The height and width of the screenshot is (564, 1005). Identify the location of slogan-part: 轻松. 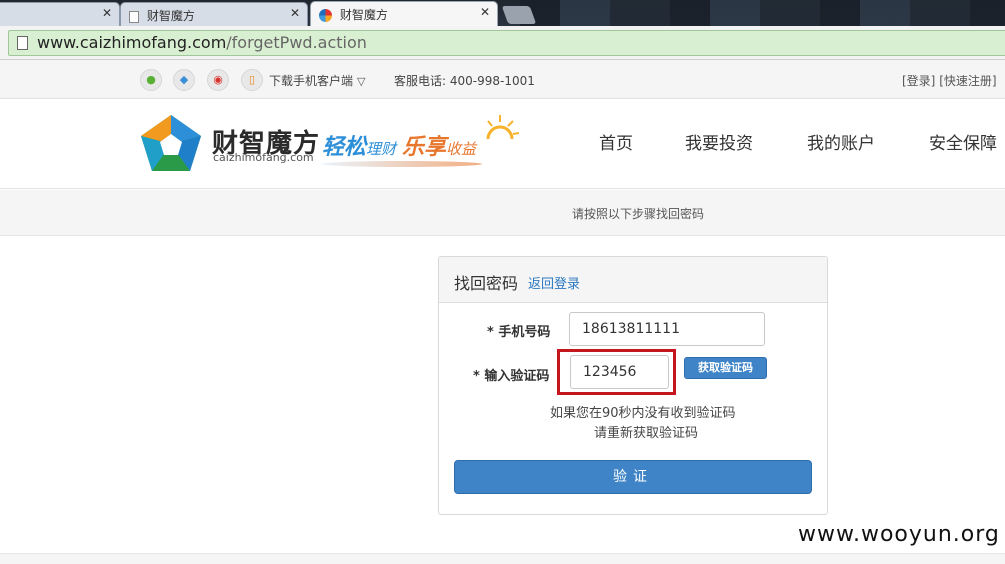
(344, 147).